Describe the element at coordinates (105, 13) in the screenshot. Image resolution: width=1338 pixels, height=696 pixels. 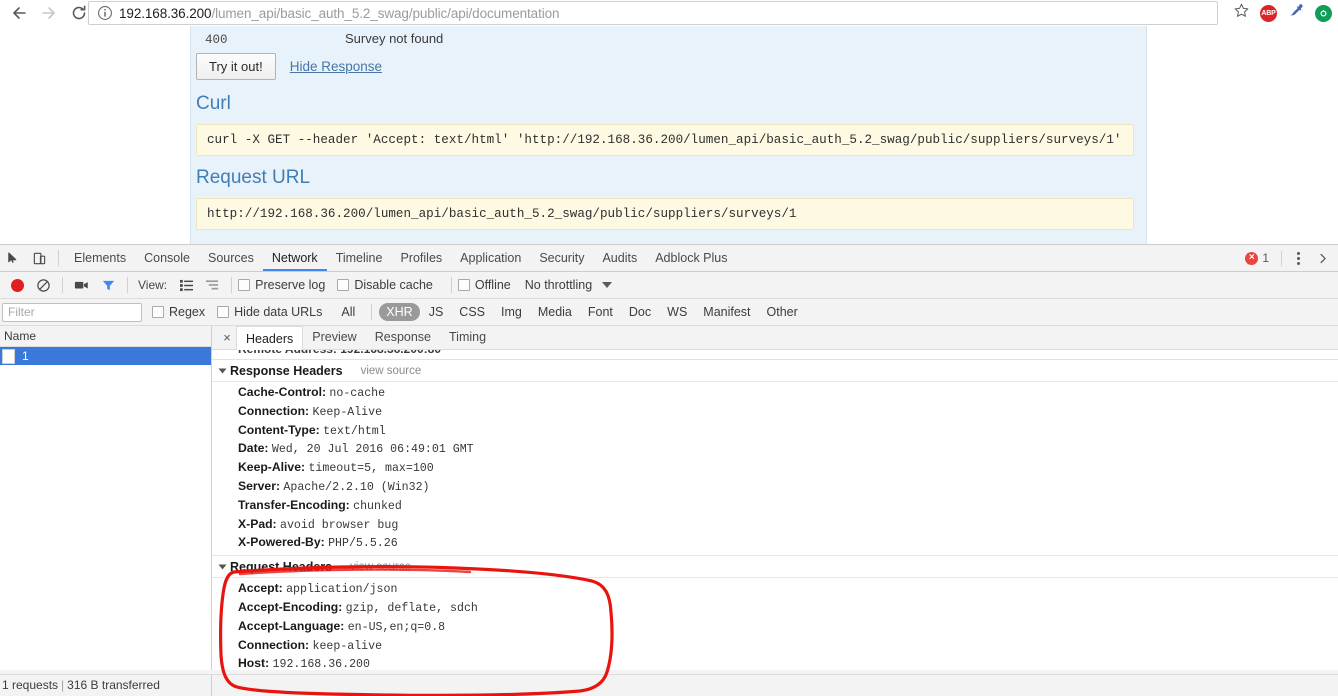
I see `page-info-icon` at that location.